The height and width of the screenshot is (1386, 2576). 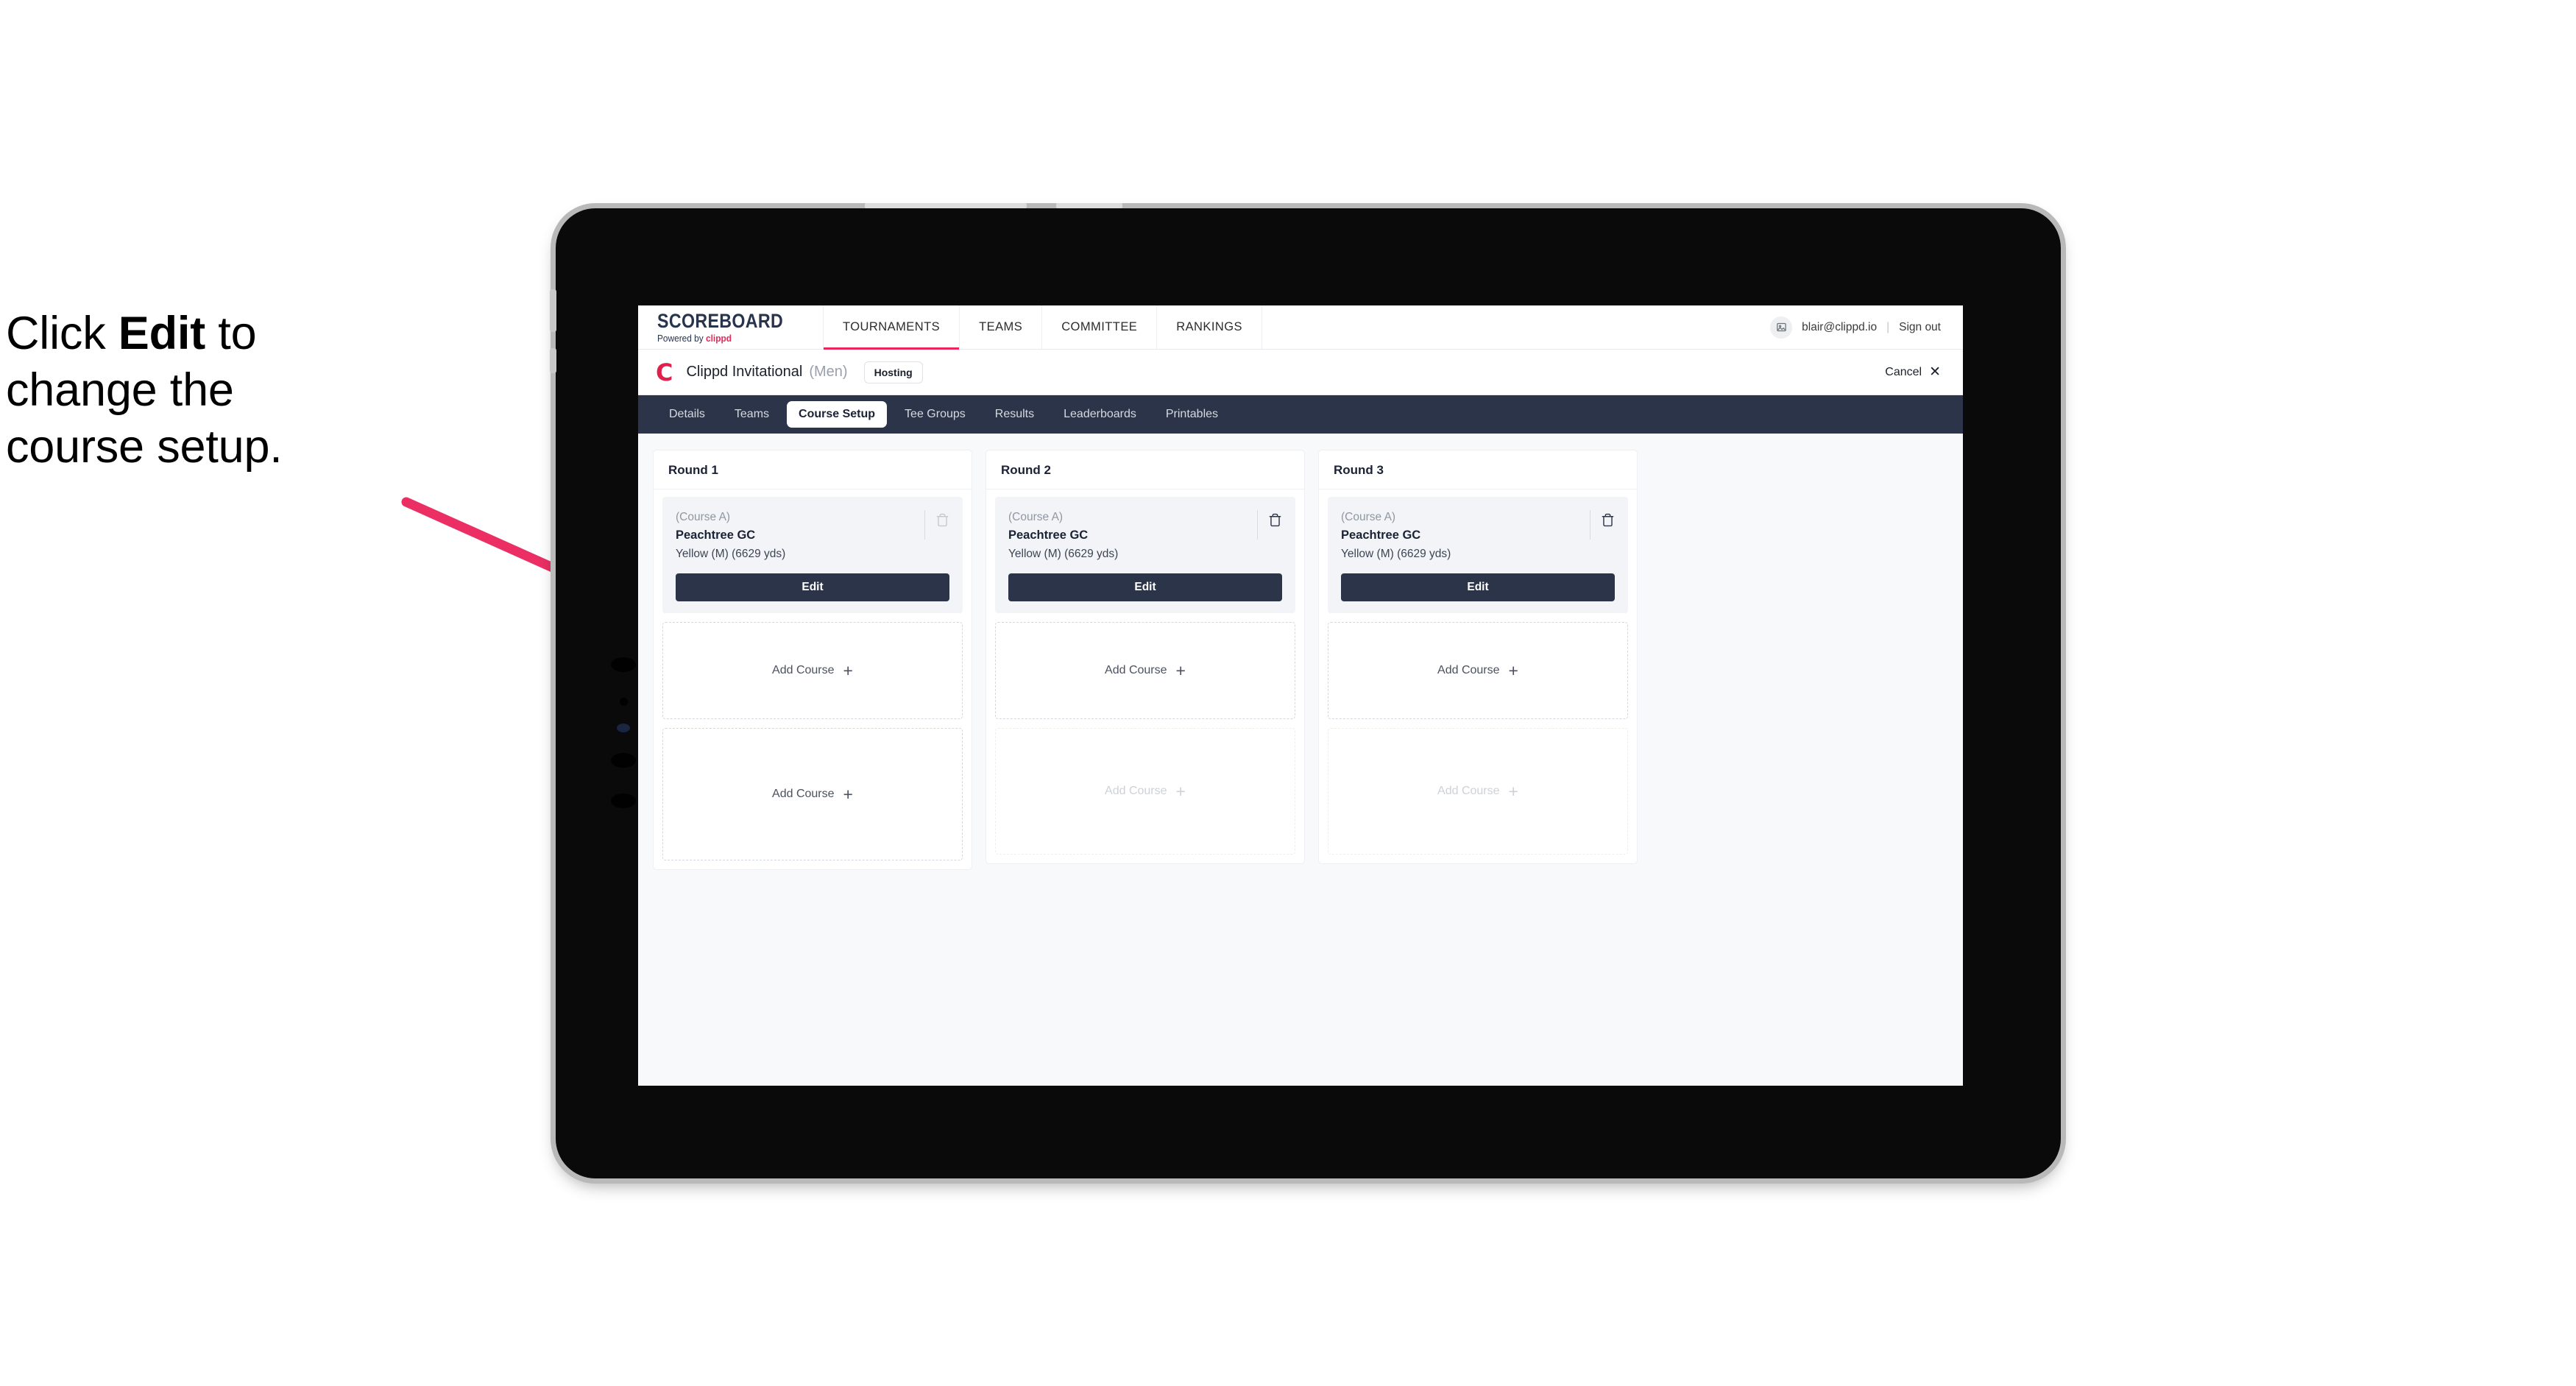 I want to click on tab-tee-groups: Tee Groups, so click(x=935, y=414).